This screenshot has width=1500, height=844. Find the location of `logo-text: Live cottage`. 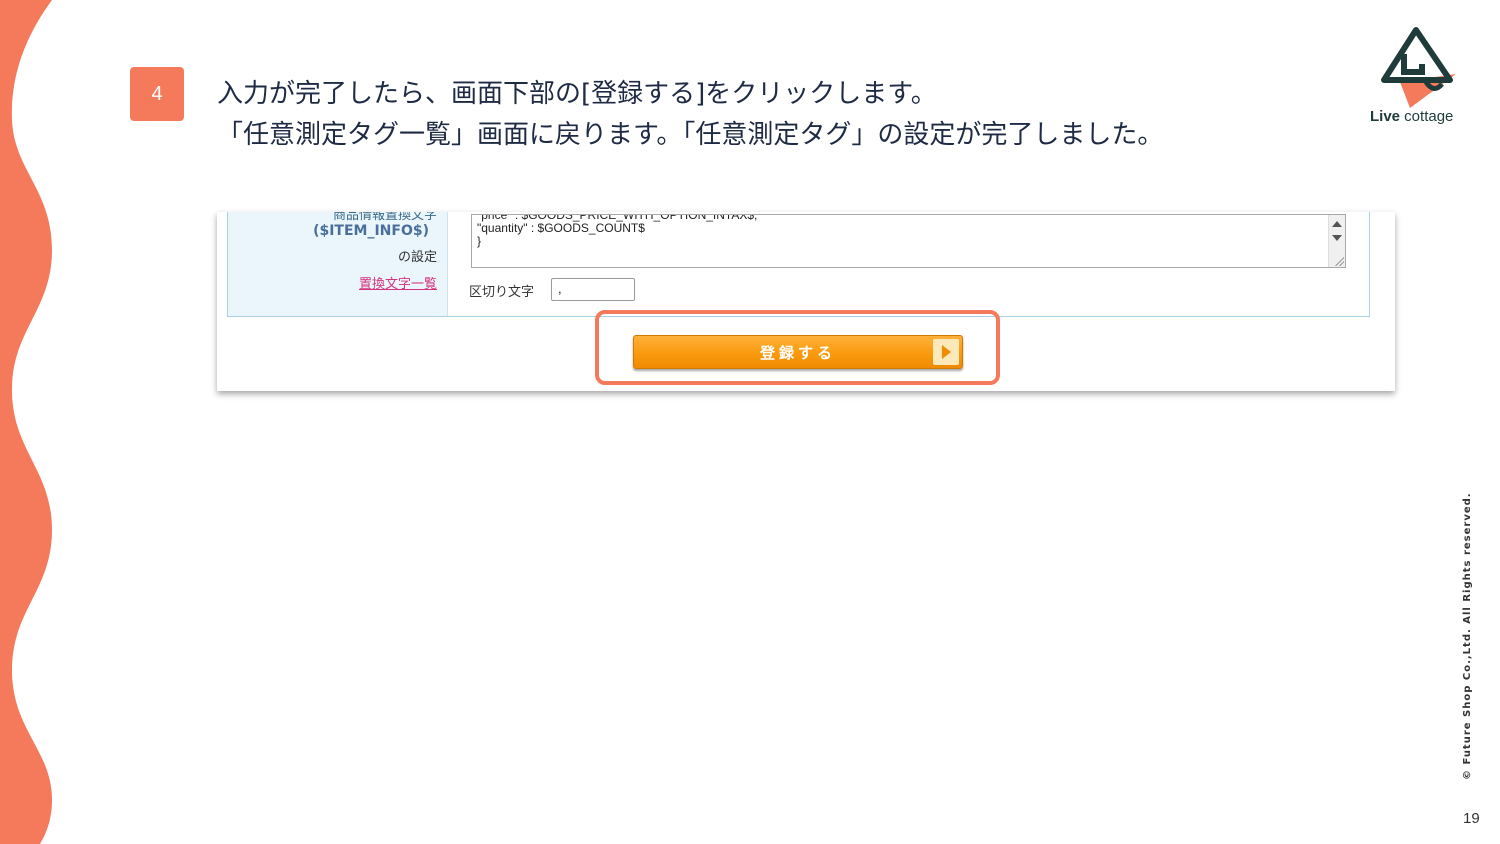

logo-text: Live cottage is located at coordinates (1411, 116).